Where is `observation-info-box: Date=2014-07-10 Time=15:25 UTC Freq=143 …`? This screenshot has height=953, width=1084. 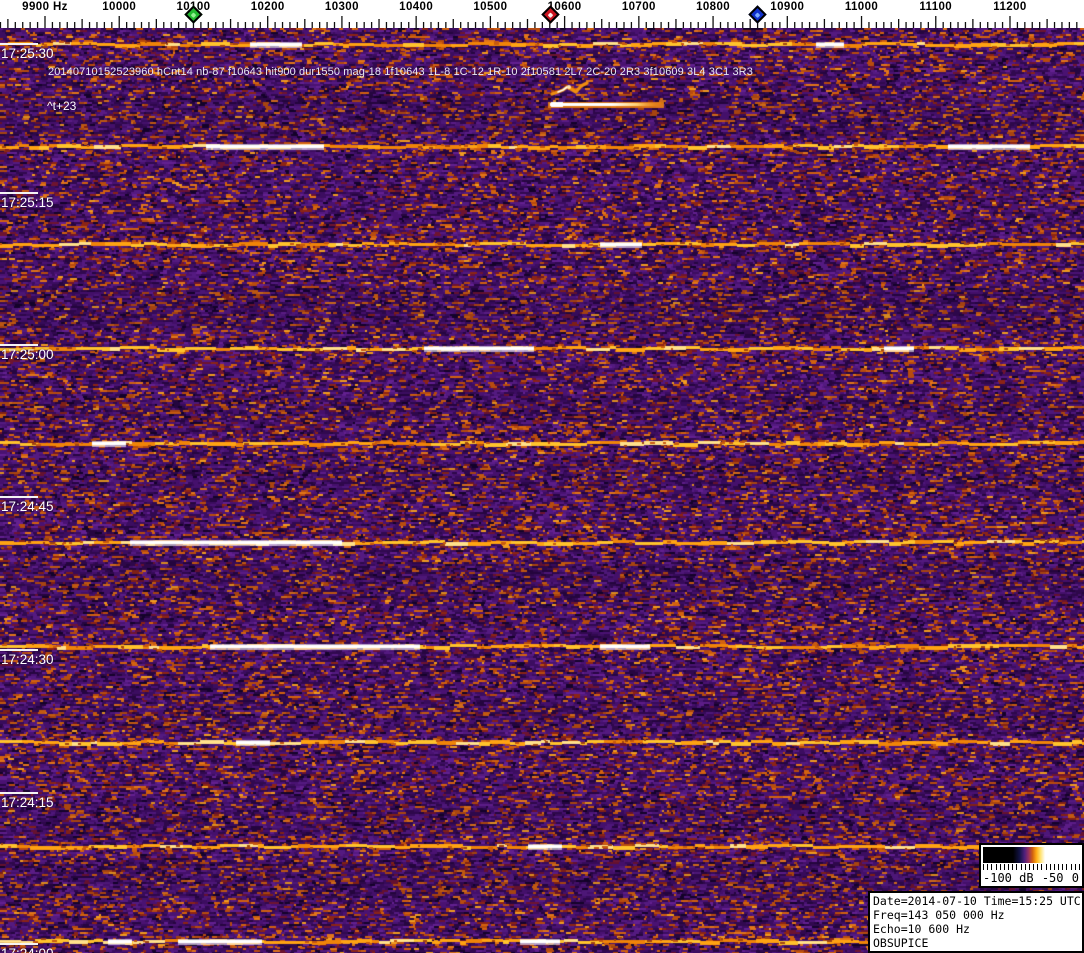 observation-info-box: Date=2014-07-10 Time=15:25 UTC Freq=143 … is located at coordinates (976, 922).